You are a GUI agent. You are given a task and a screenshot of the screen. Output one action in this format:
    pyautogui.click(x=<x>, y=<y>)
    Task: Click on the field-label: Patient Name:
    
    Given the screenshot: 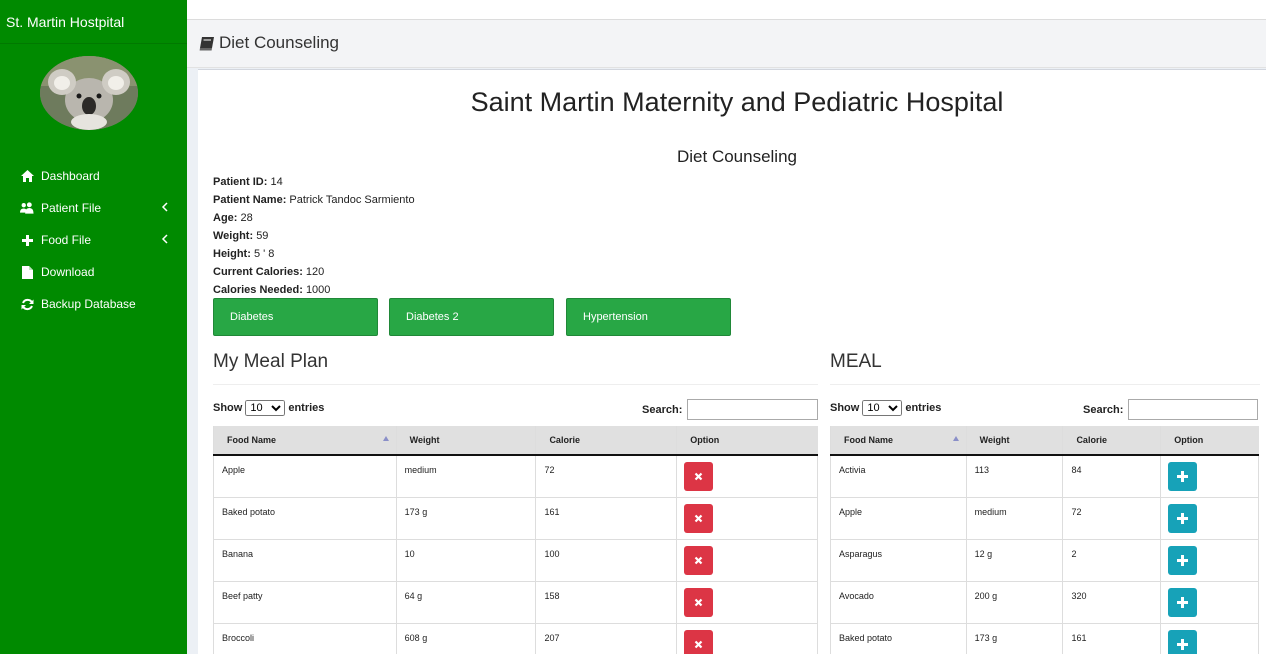 What is the action you would take?
    pyautogui.click(x=250, y=200)
    